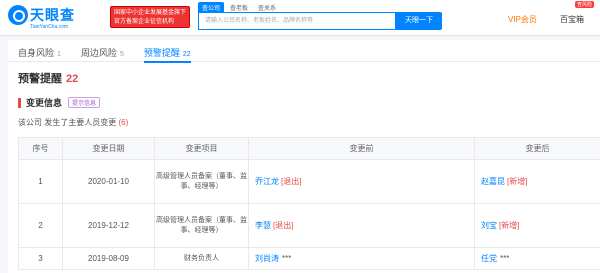 The width and height of the screenshot is (600, 273). What do you see at coordinates (108, 181) in the screenshot?
I see `row-date: 2020-01-10` at bounding box center [108, 181].